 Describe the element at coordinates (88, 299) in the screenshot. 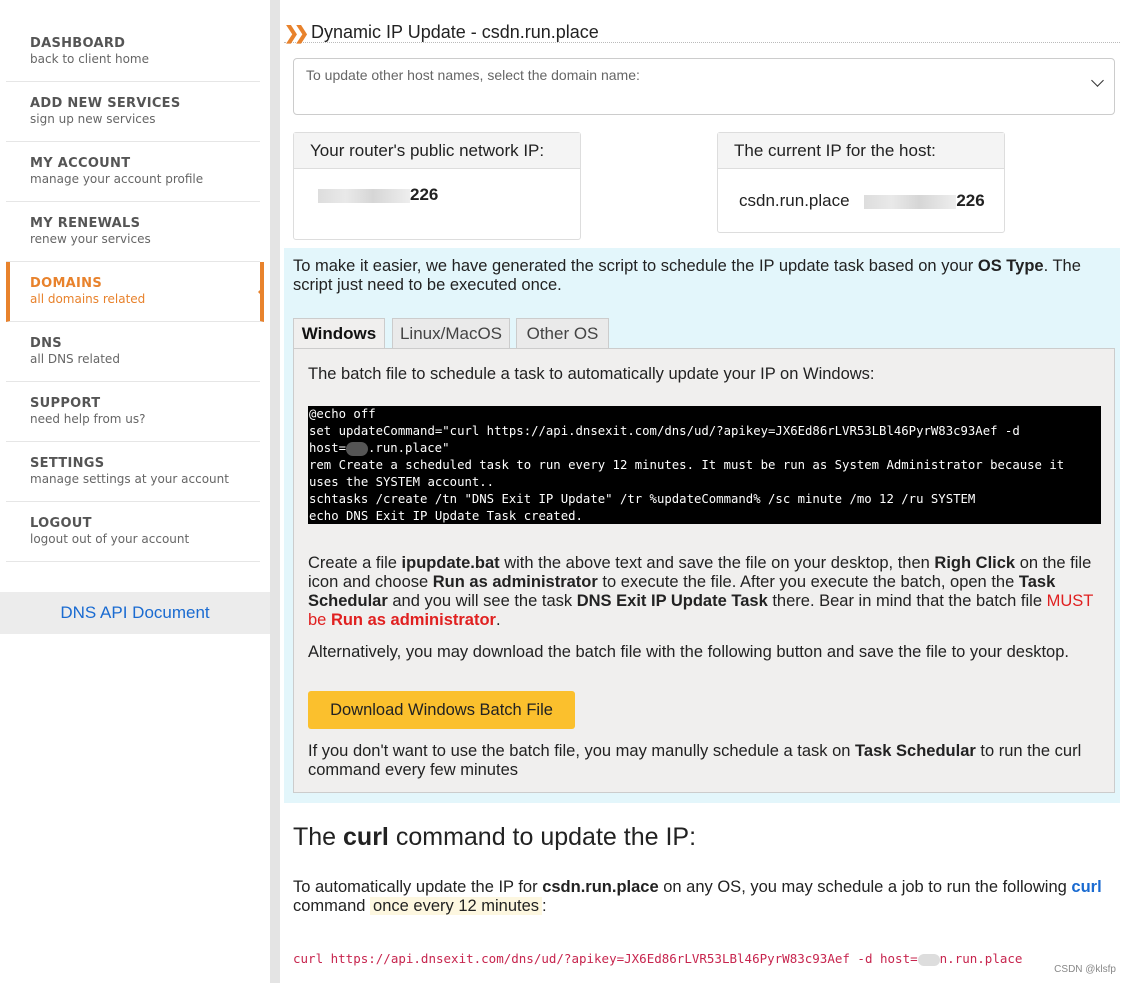

I see `sidebar-item-subtitle: all domains related` at that location.